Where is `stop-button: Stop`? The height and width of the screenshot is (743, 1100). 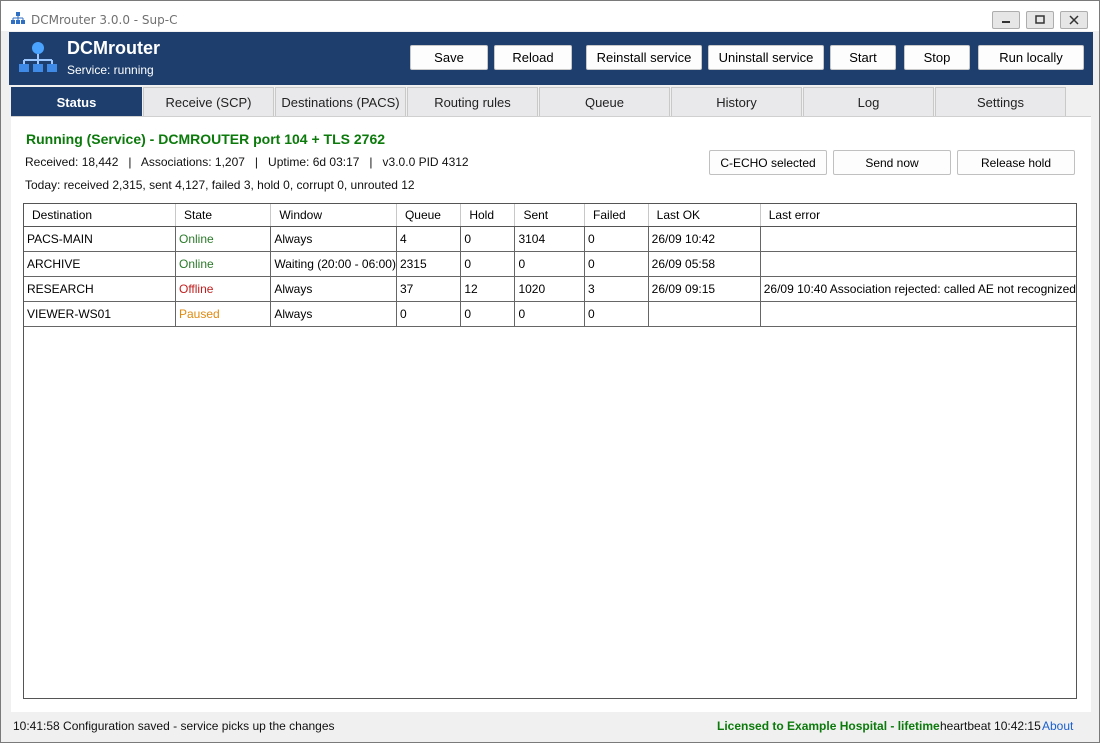
stop-button: Stop is located at coordinates (937, 57).